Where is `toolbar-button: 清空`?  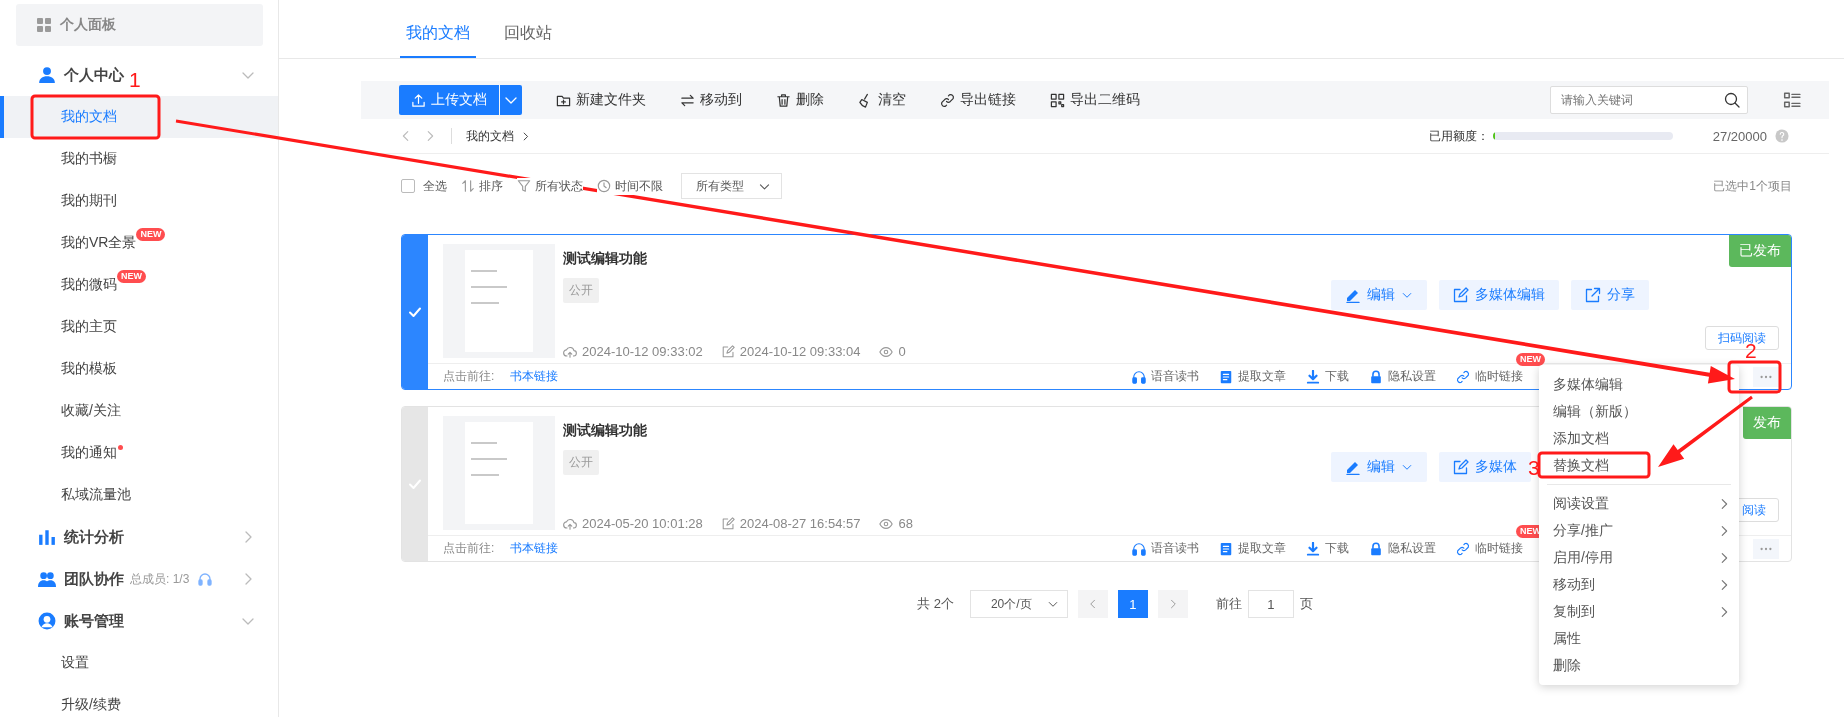 toolbar-button: 清空 is located at coordinates (882, 100).